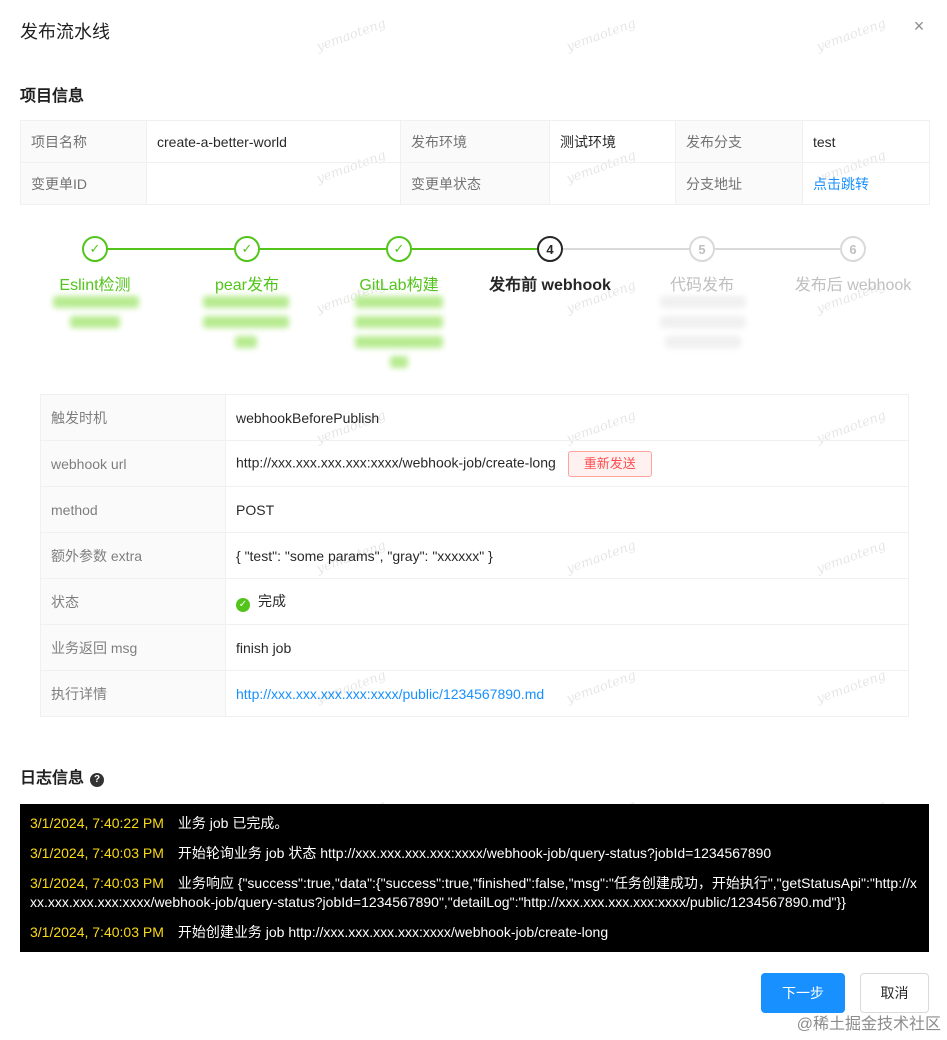  What do you see at coordinates (247, 249) in the screenshot?
I see `step-2-check-icon: ✓` at bounding box center [247, 249].